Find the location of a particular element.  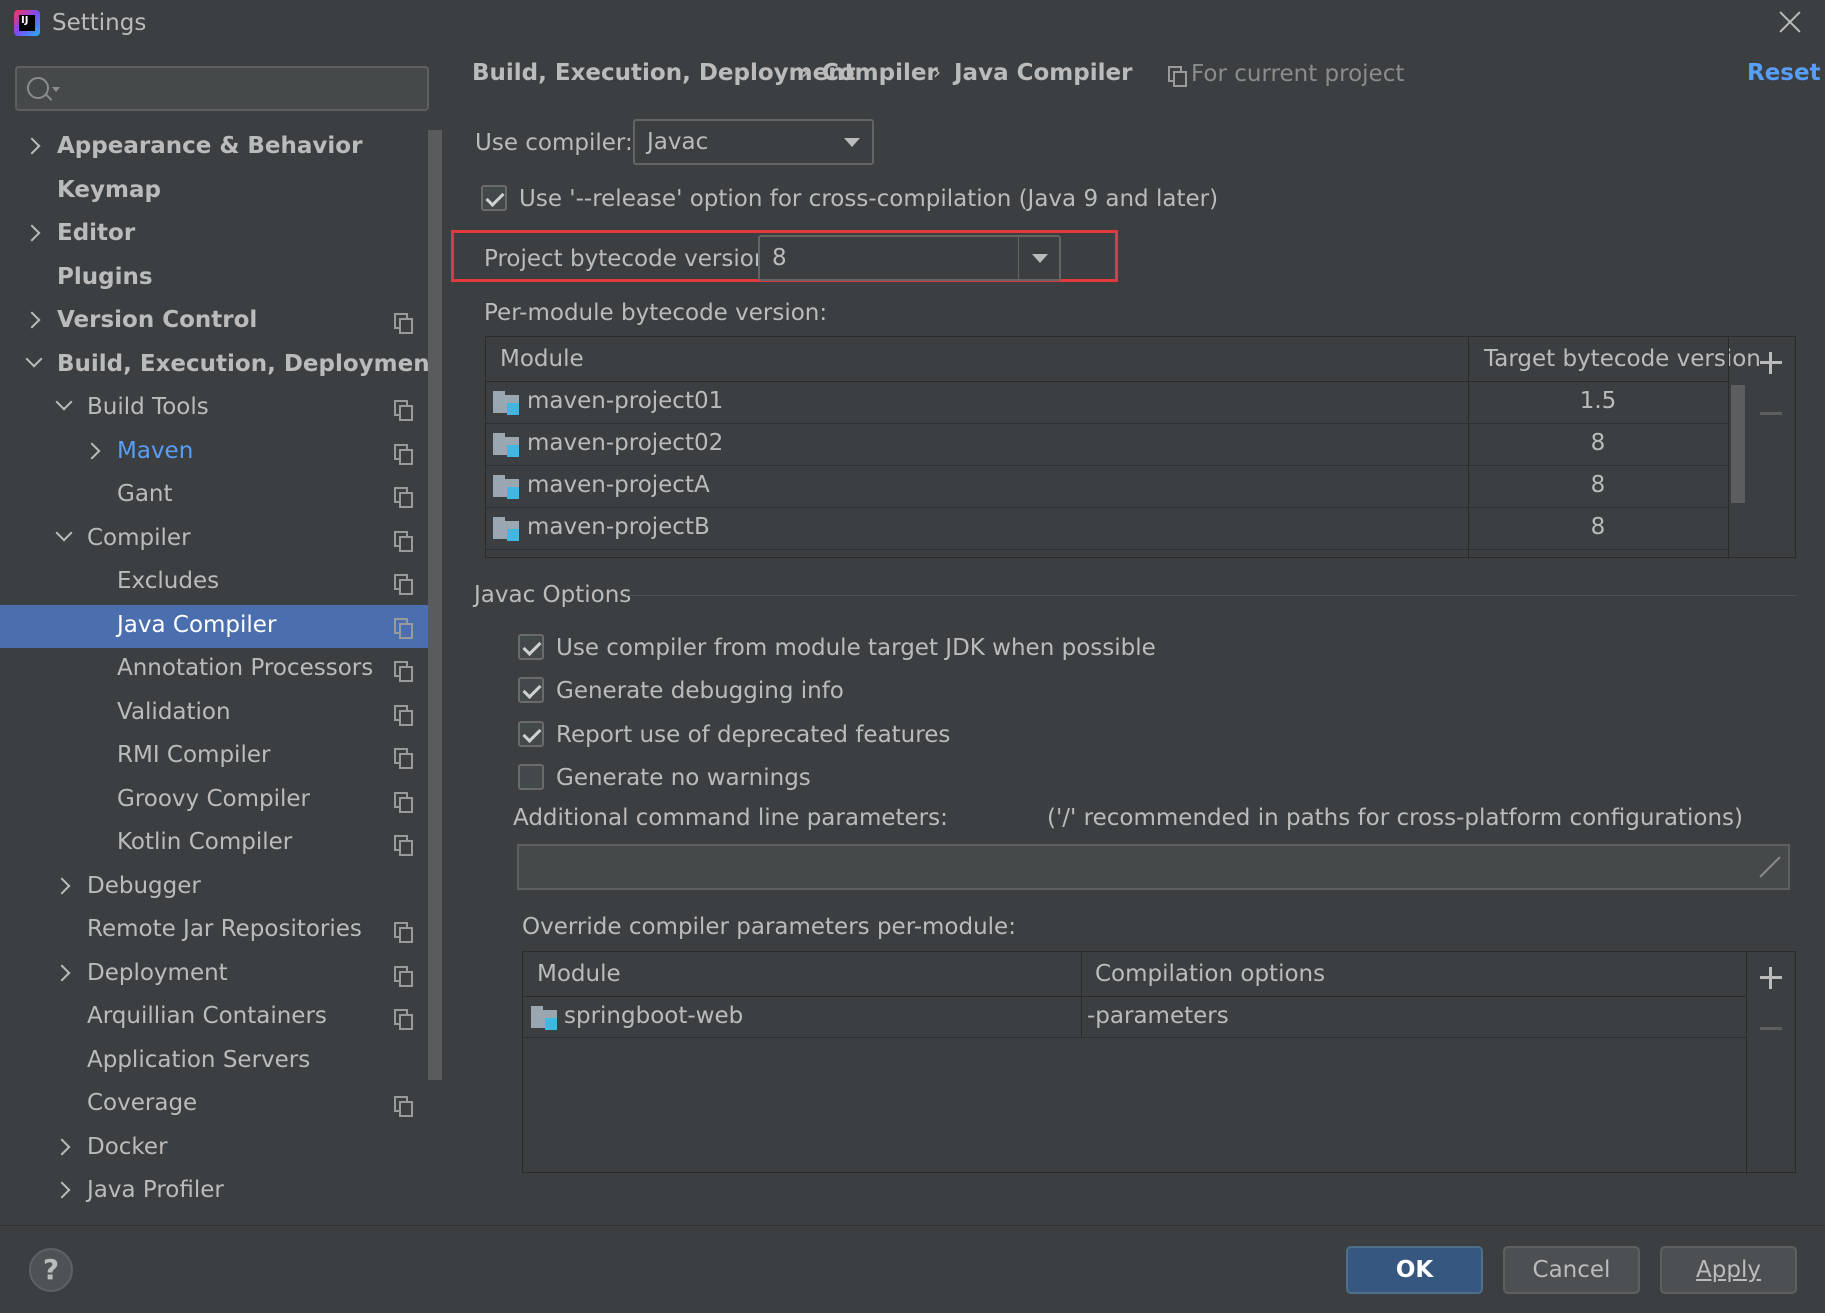

scope-label: For current project is located at coordinates (1298, 74).